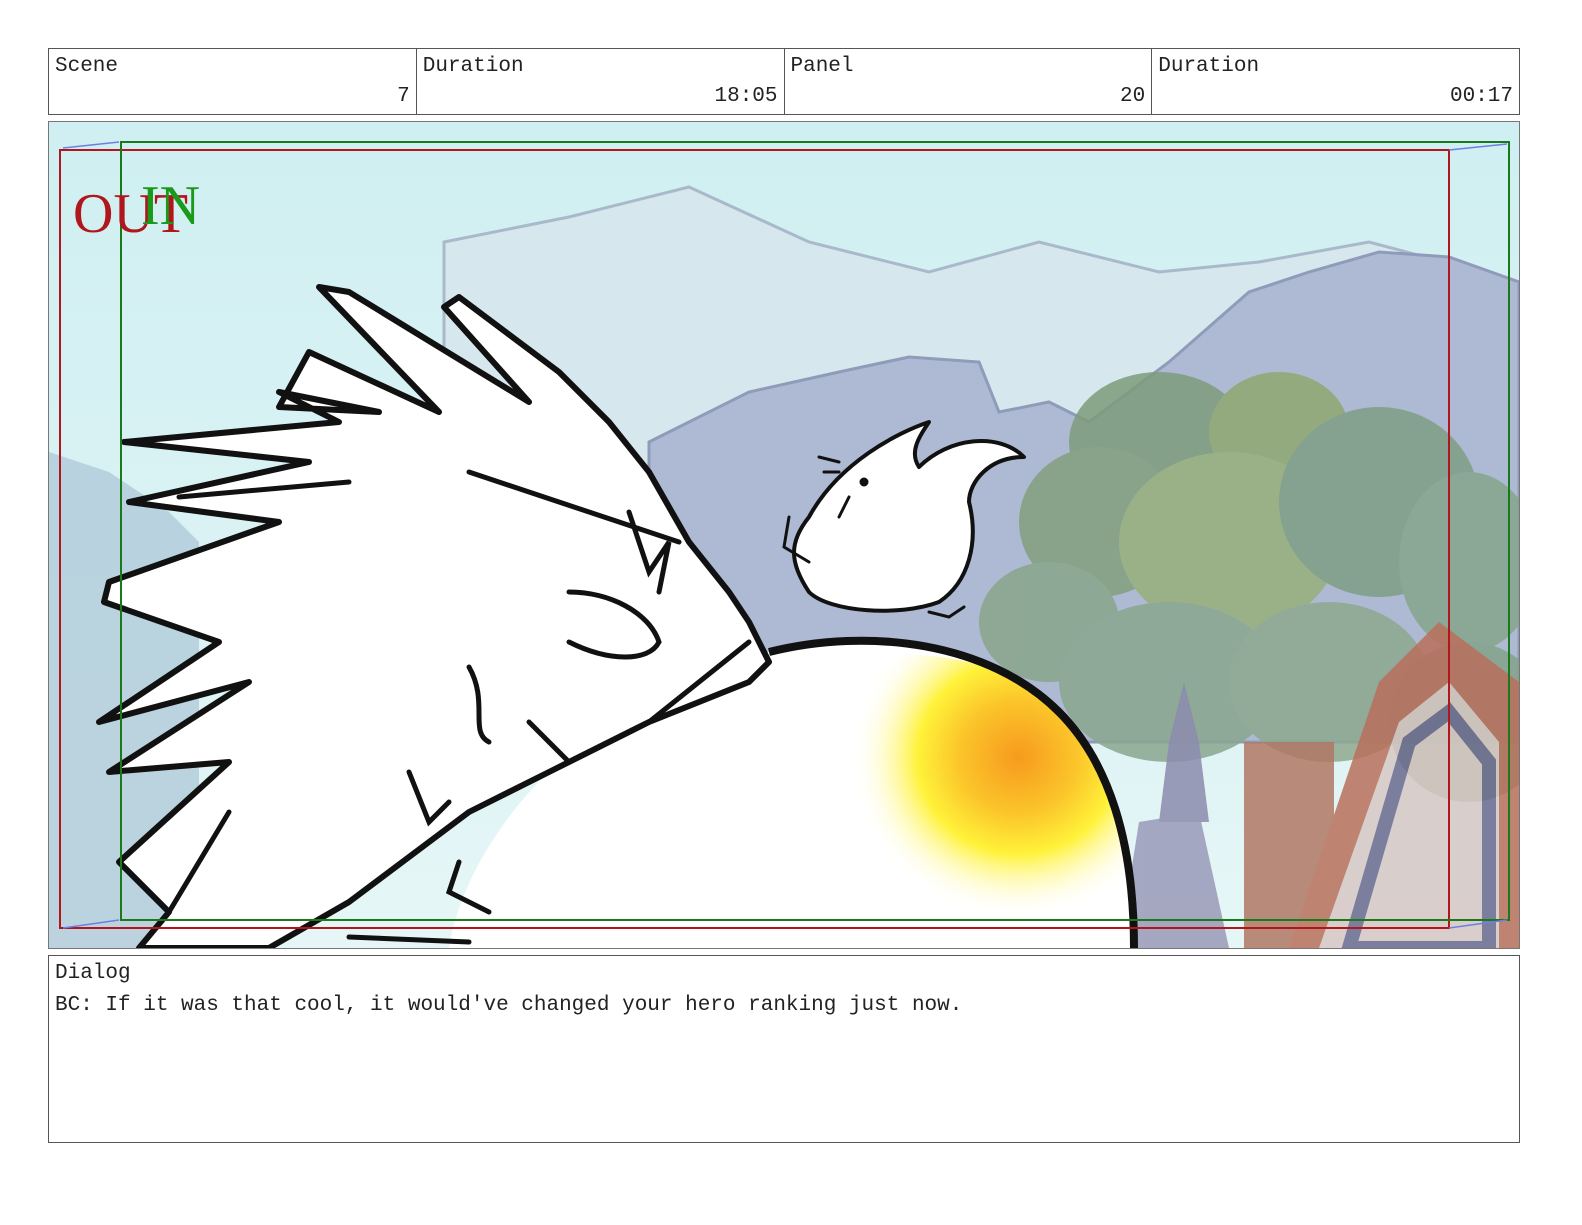 The image size is (1582, 1225). What do you see at coordinates (969, 81) in the screenshot?
I see `panel-cell: Panel 20` at bounding box center [969, 81].